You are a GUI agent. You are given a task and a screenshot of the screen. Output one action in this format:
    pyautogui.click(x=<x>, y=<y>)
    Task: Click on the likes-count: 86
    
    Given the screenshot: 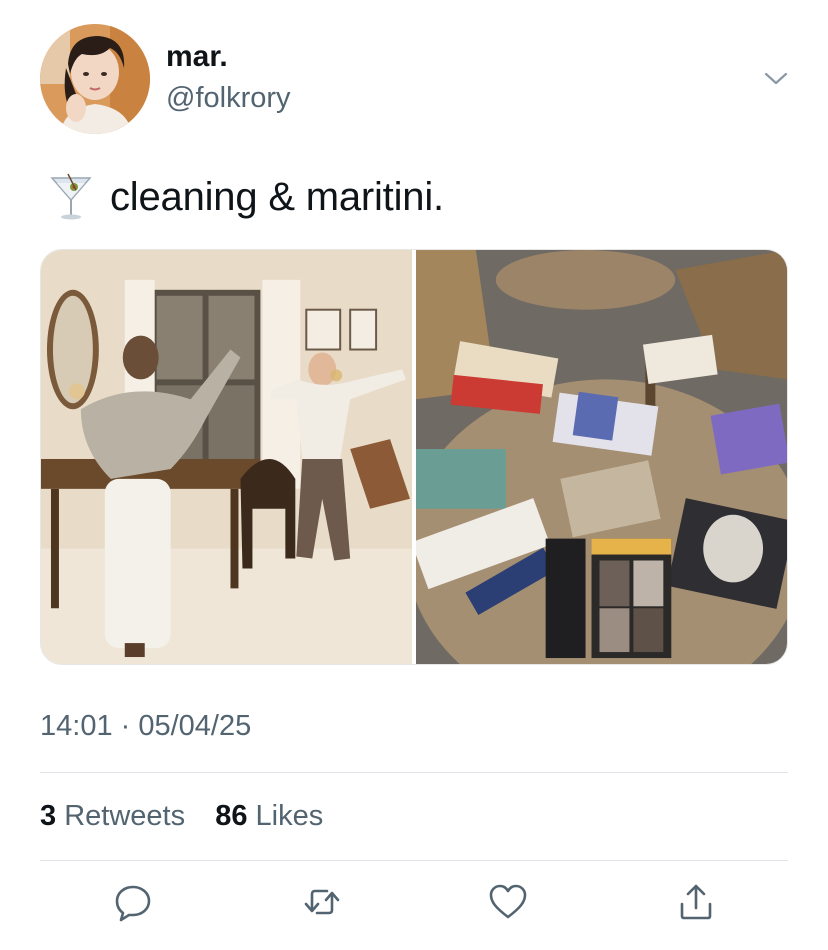 What is the action you would take?
    pyautogui.click(x=231, y=816)
    